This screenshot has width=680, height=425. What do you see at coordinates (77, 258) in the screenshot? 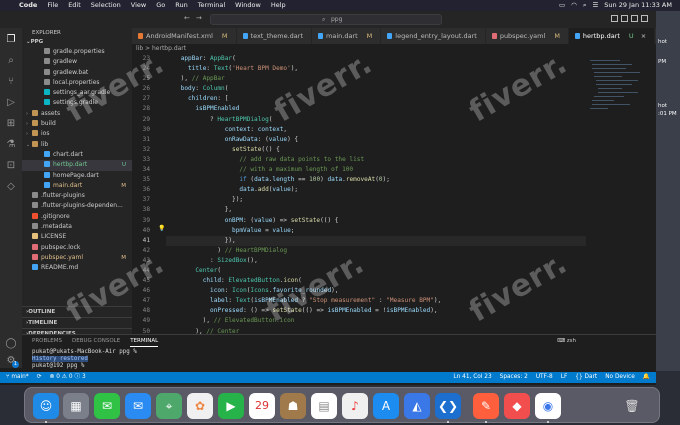
I see `tree-item: pubspec.yaml M` at bounding box center [77, 258].